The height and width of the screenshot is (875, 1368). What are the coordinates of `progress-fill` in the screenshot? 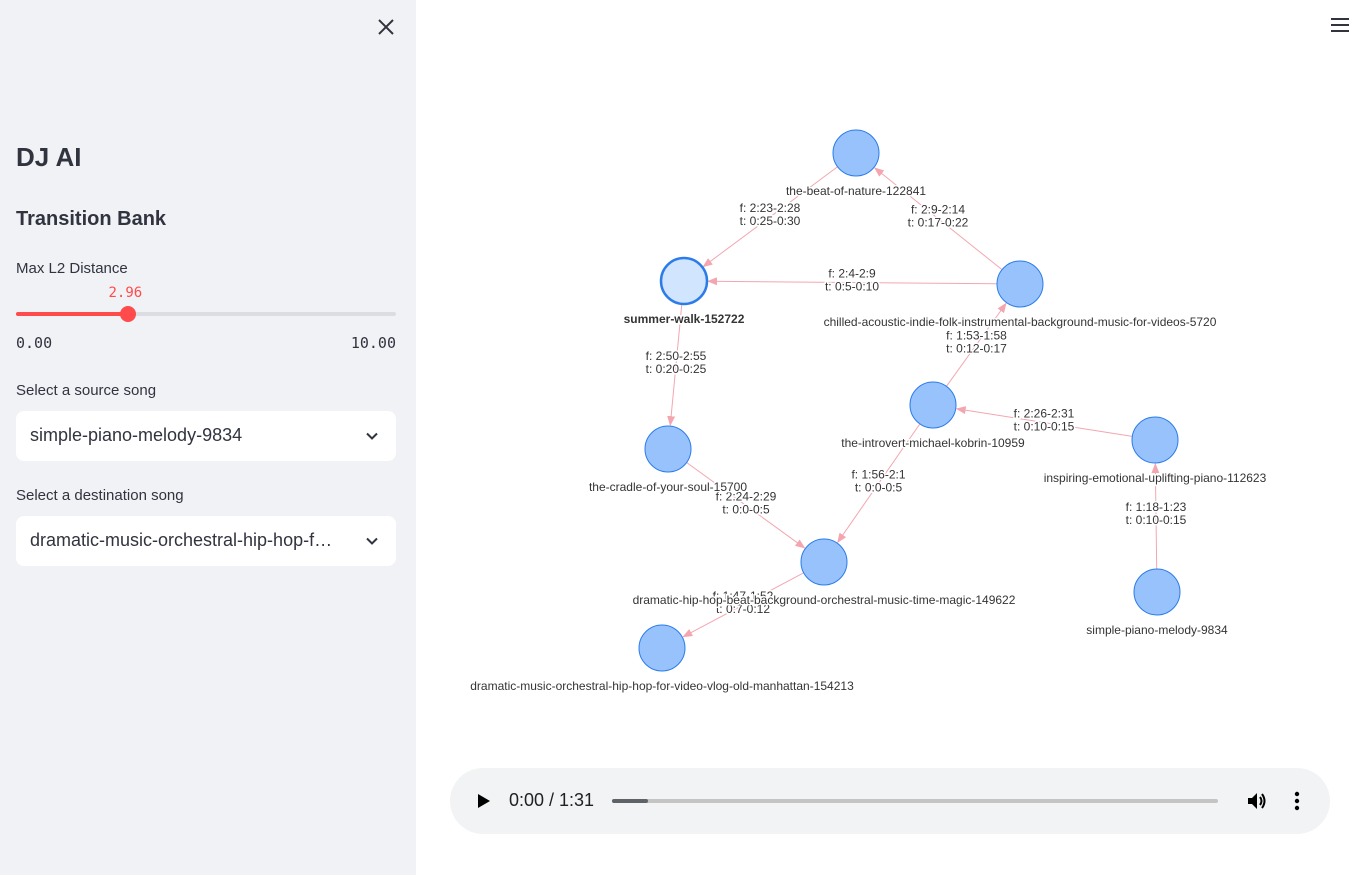 It's located at (630, 801).